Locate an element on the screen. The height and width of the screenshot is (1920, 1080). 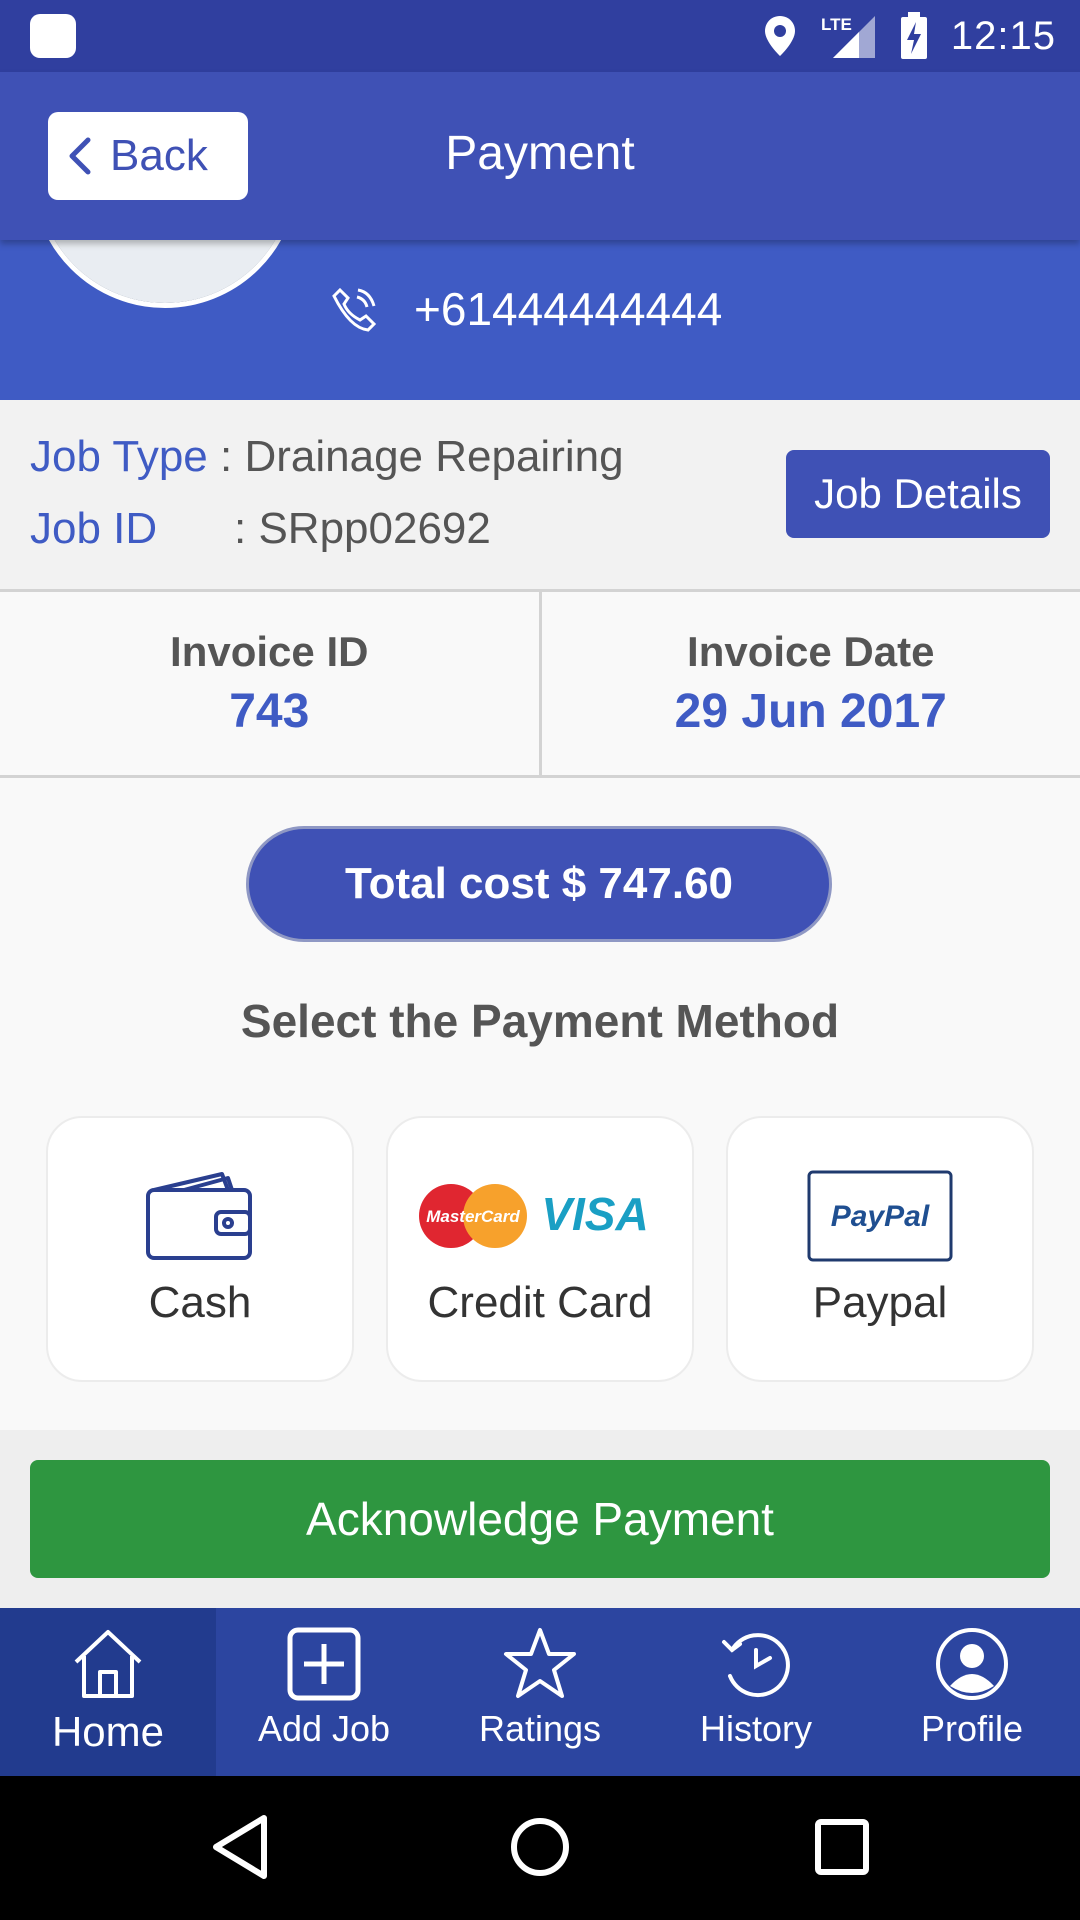
signal-icon: LTE is located at coordinates (848, 36).